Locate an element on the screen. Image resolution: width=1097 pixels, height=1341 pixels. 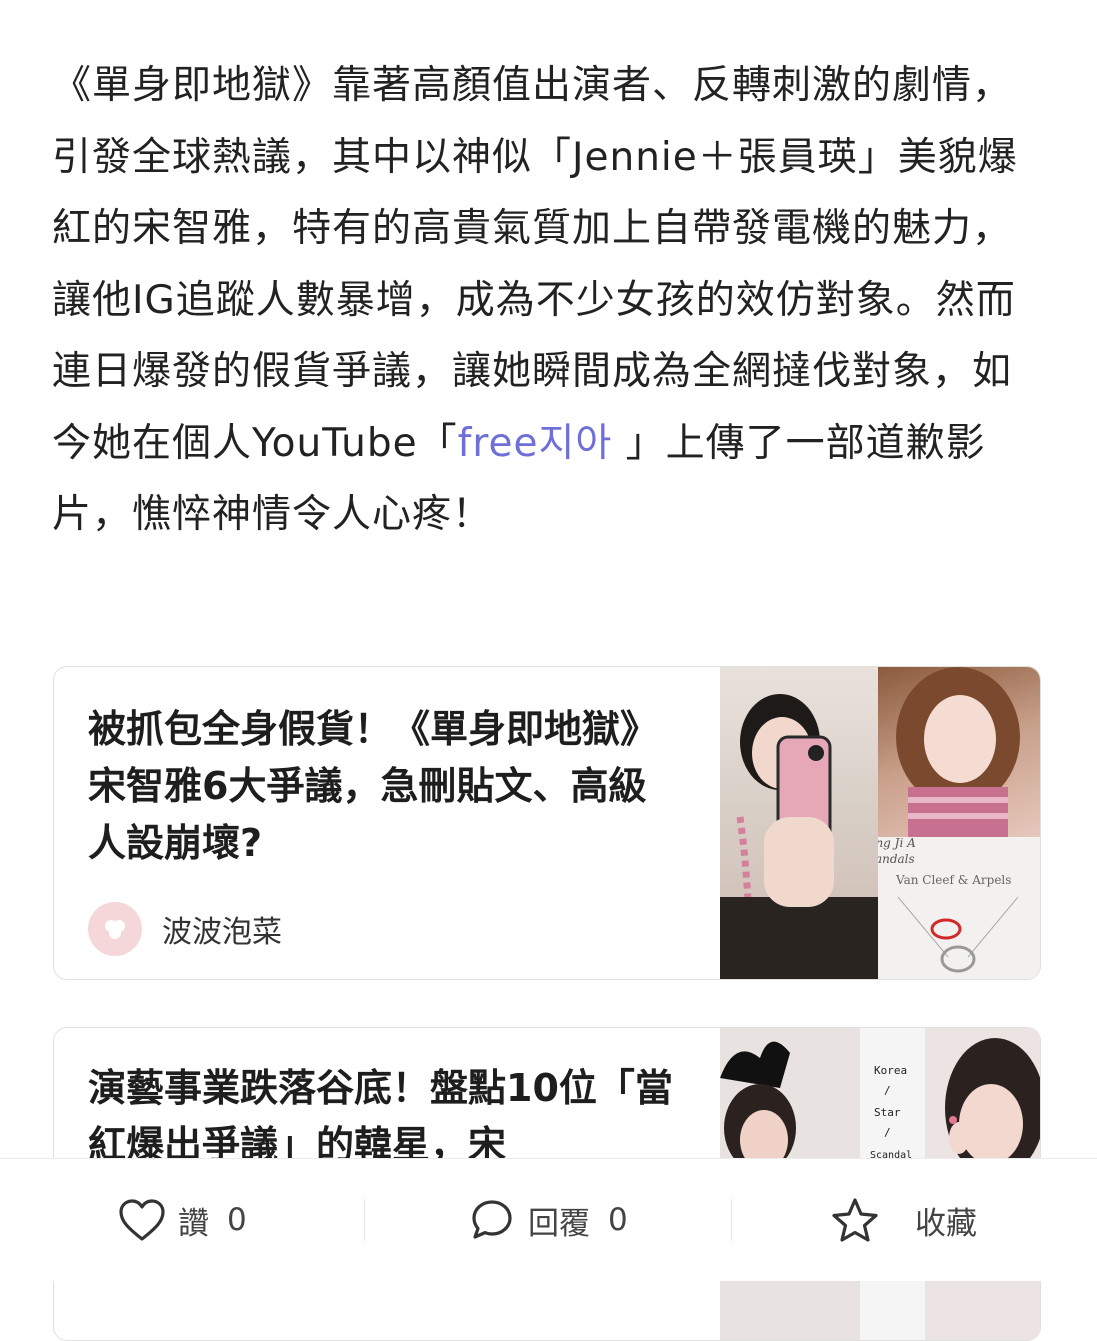
like-button: 讚 0 is located at coordinates (182, 1220).